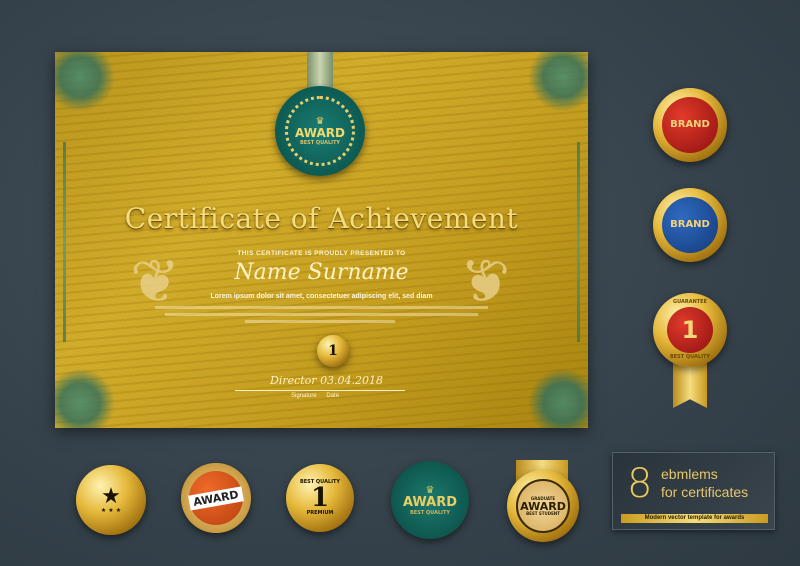  Describe the element at coordinates (690, 302) in the screenshot. I see `emblem-top-text: GUARANTEE` at that location.